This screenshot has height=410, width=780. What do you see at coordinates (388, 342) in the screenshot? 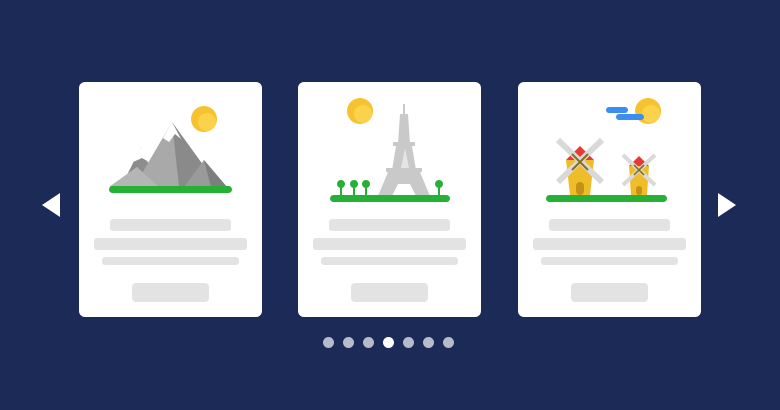
I see `pagination-dot-active` at bounding box center [388, 342].